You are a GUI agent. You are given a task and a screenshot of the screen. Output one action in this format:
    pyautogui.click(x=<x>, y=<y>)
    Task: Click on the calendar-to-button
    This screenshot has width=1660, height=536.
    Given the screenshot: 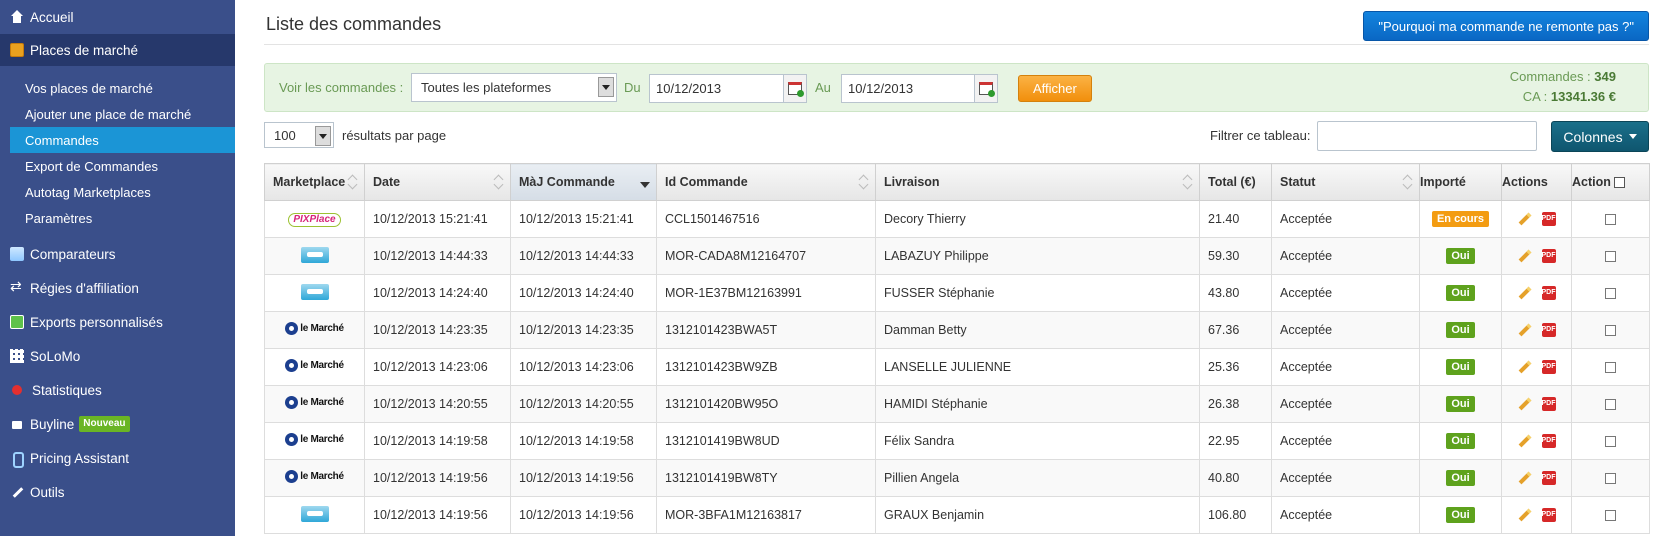 What is the action you would take?
    pyautogui.click(x=986, y=88)
    